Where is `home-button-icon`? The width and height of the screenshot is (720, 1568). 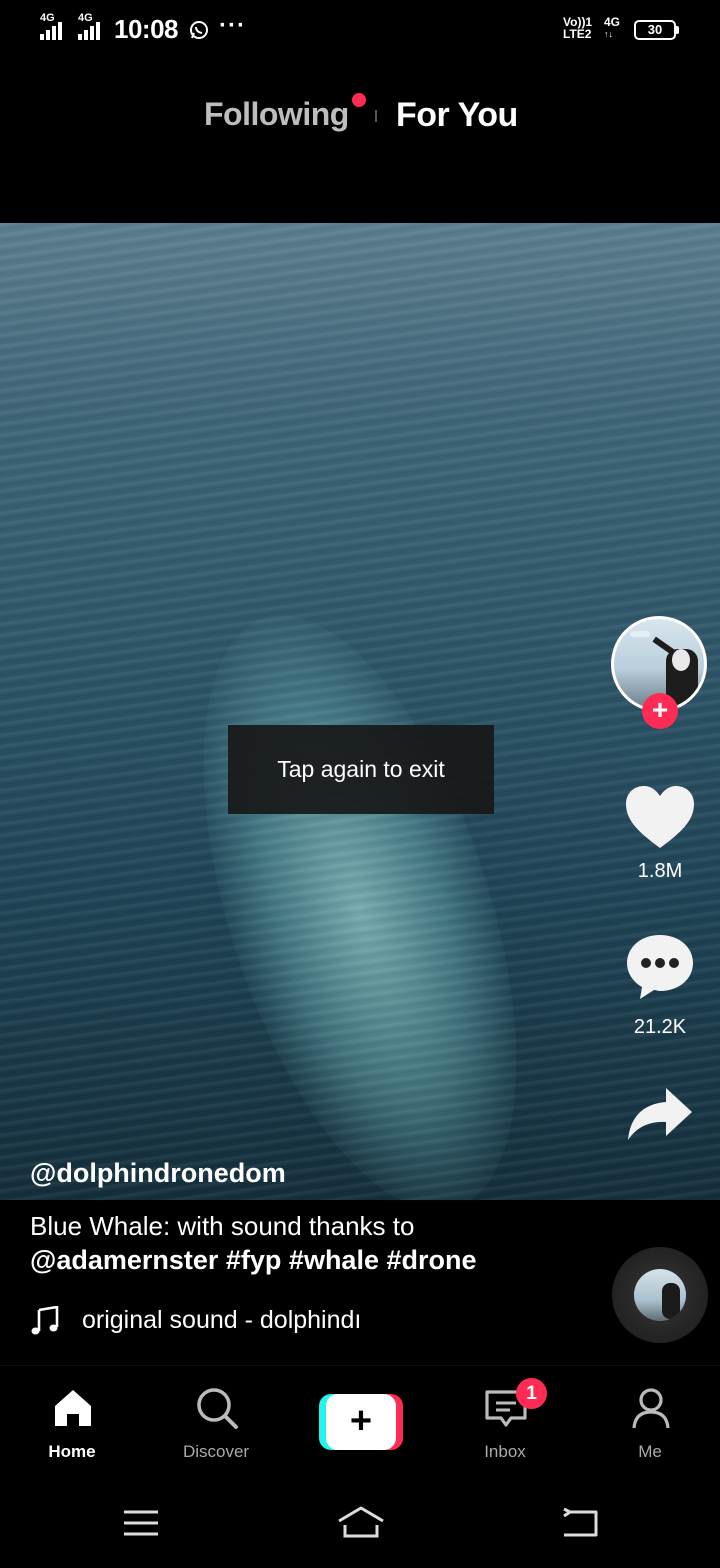 home-button-icon is located at coordinates (361, 1522).